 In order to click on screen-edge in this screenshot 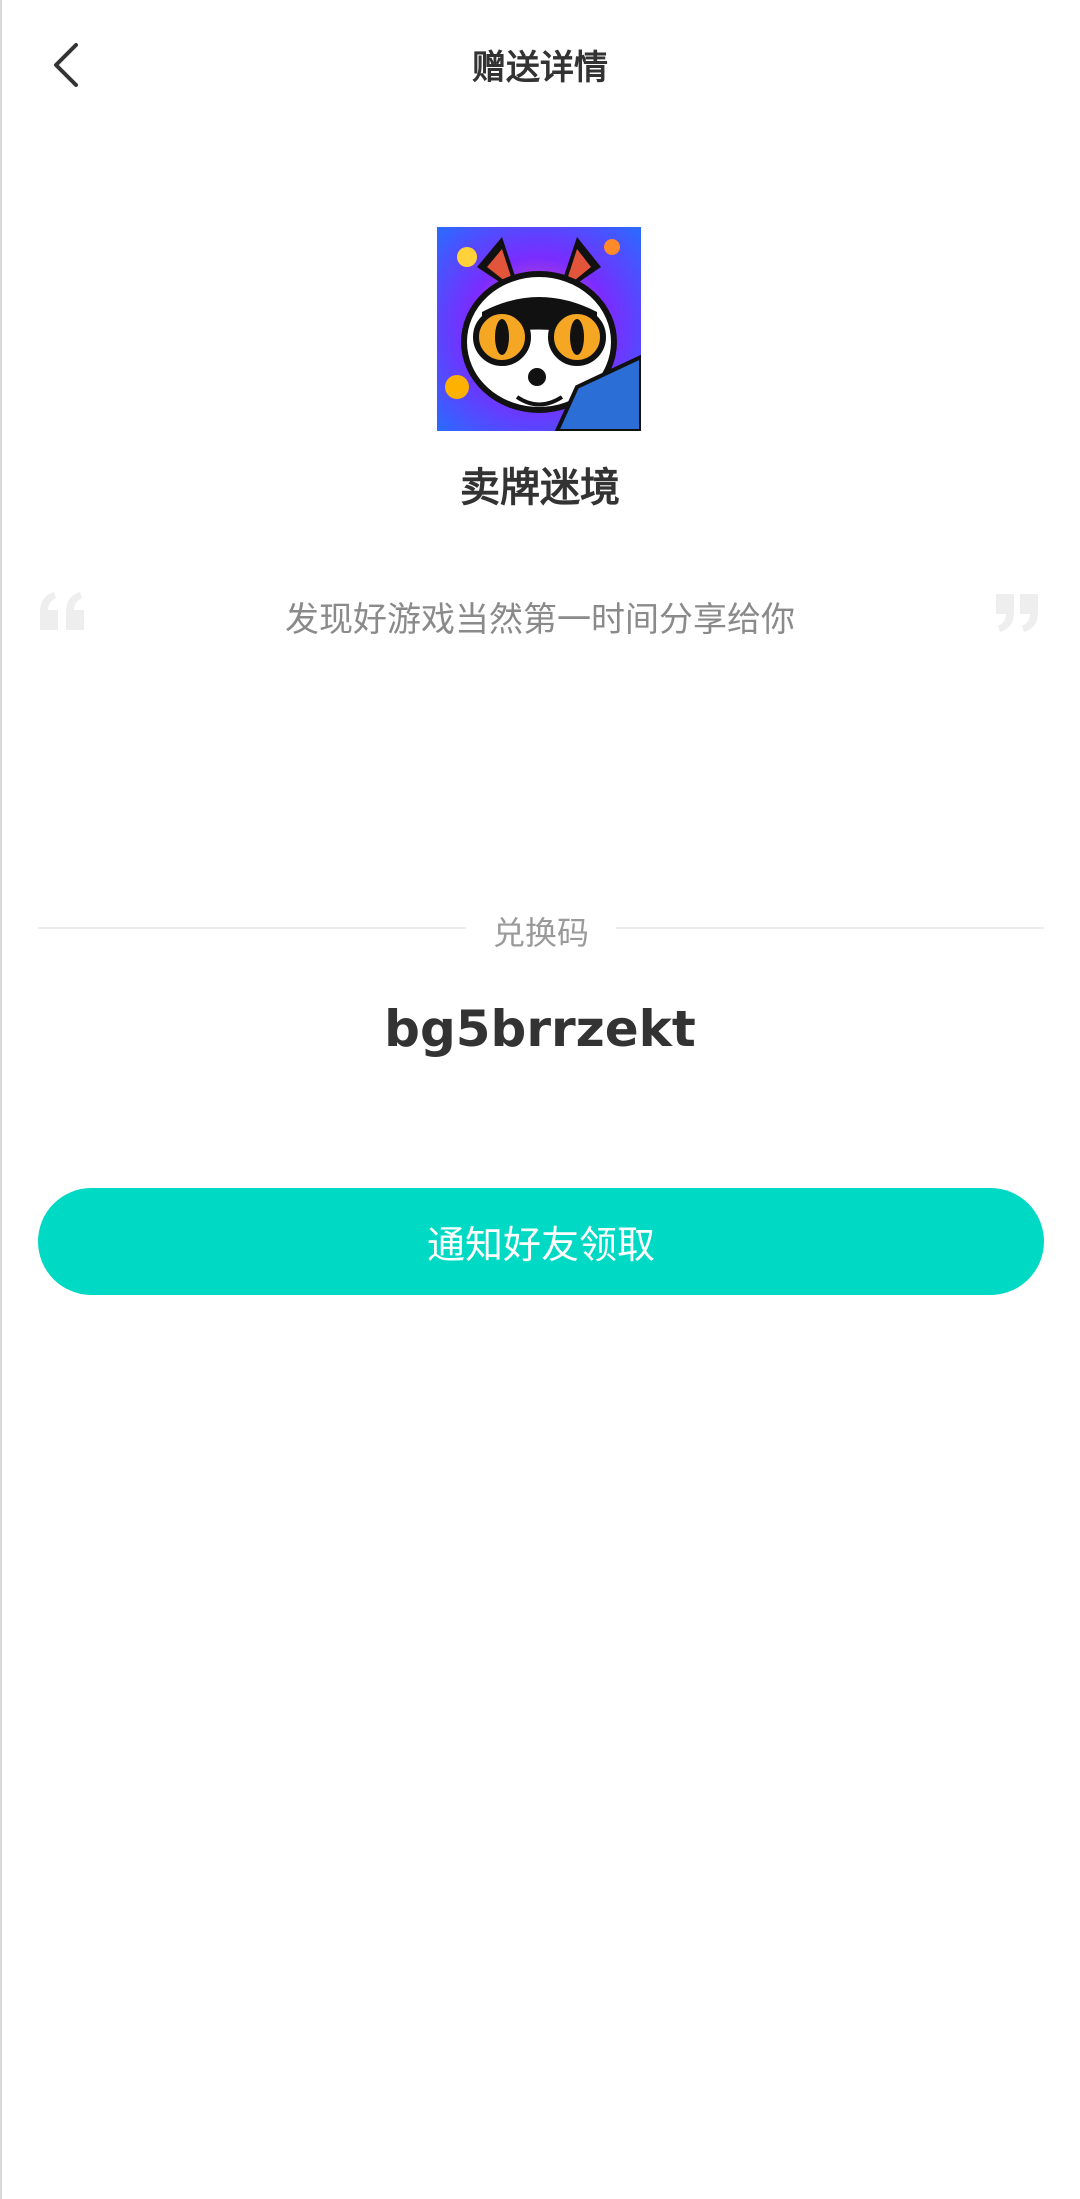, I will do `click(1, 1099)`.